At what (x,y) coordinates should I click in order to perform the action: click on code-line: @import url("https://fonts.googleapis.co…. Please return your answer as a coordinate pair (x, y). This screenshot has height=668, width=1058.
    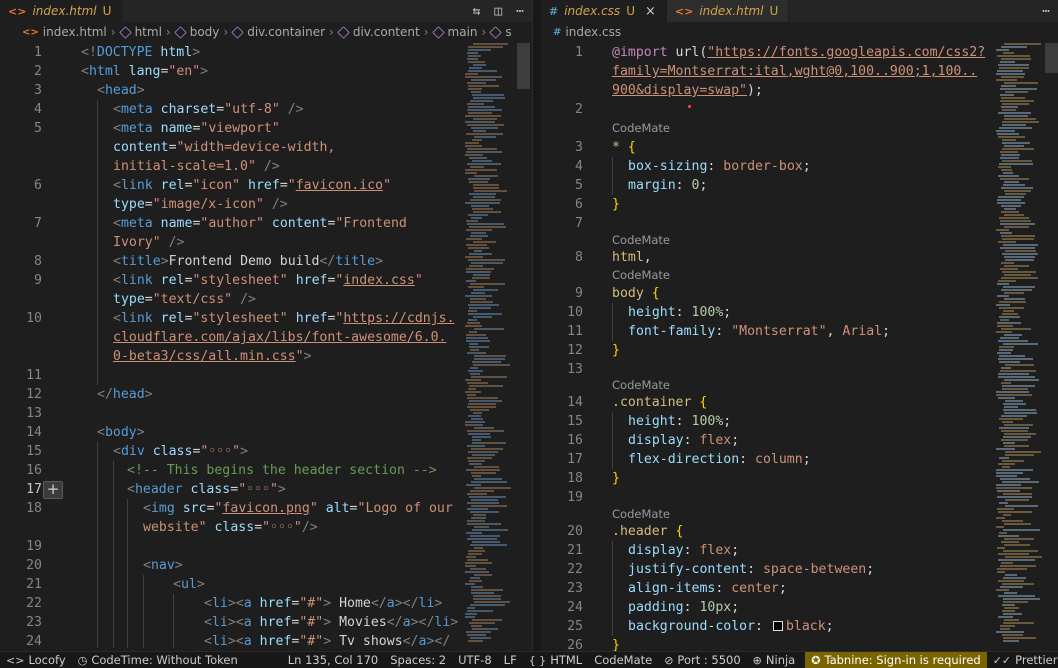
    Looking at the image, I should click on (798, 52).